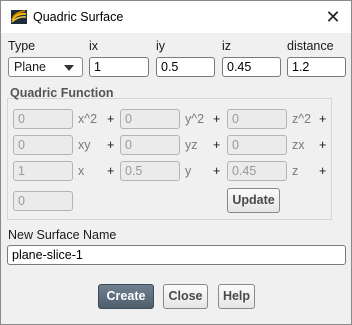 The width and height of the screenshot is (352, 325). I want to click on iy-label: iy, so click(161, 46).